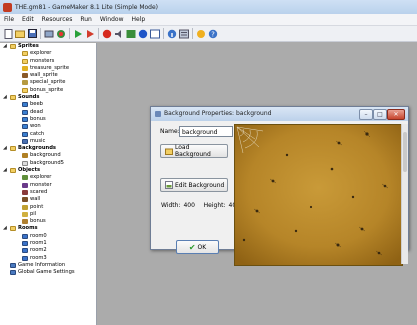 Image resolution: width=417 pixels, height=325 pixels. Describe the element at coordinates (33, 213) in the screenshot. I see `tree-item-label: pil` at that location.